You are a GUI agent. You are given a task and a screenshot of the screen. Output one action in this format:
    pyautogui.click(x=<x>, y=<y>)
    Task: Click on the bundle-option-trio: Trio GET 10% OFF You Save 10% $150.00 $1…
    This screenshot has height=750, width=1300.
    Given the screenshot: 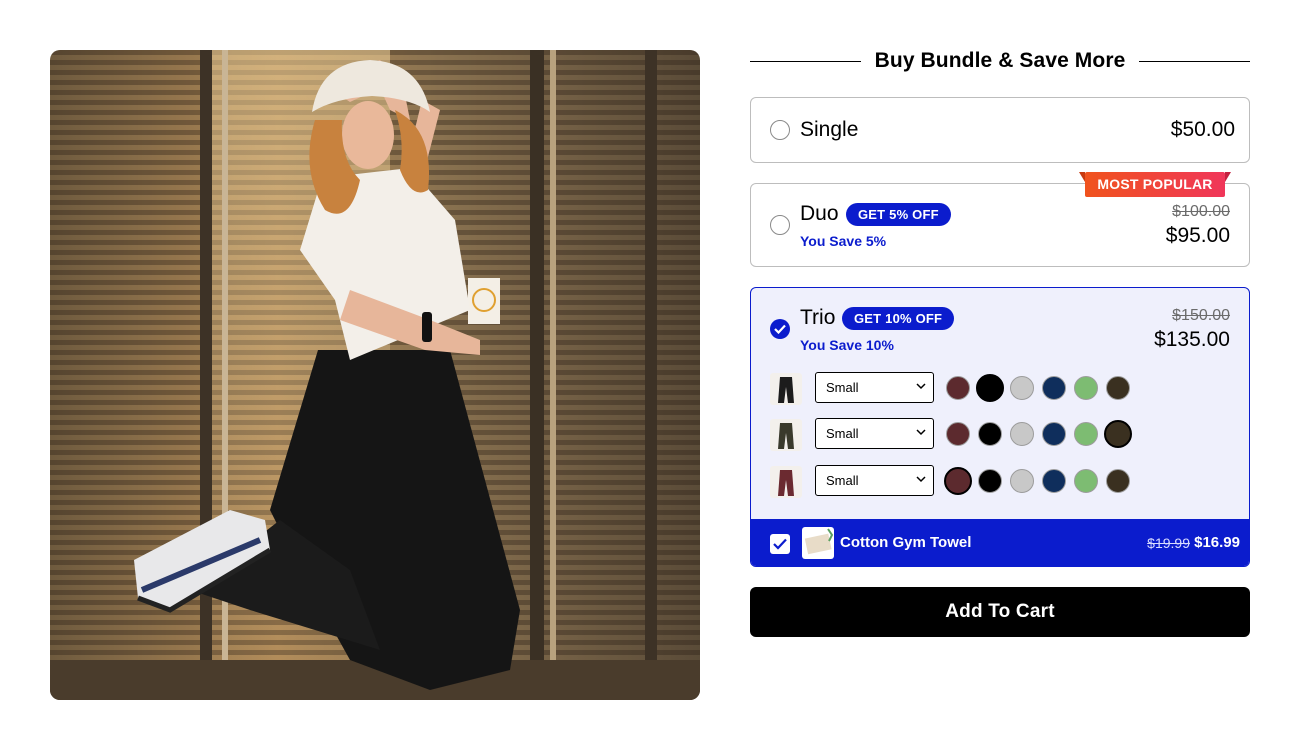 What is the action you would take?
    pyautogui.click(x=1000, y=427)
    